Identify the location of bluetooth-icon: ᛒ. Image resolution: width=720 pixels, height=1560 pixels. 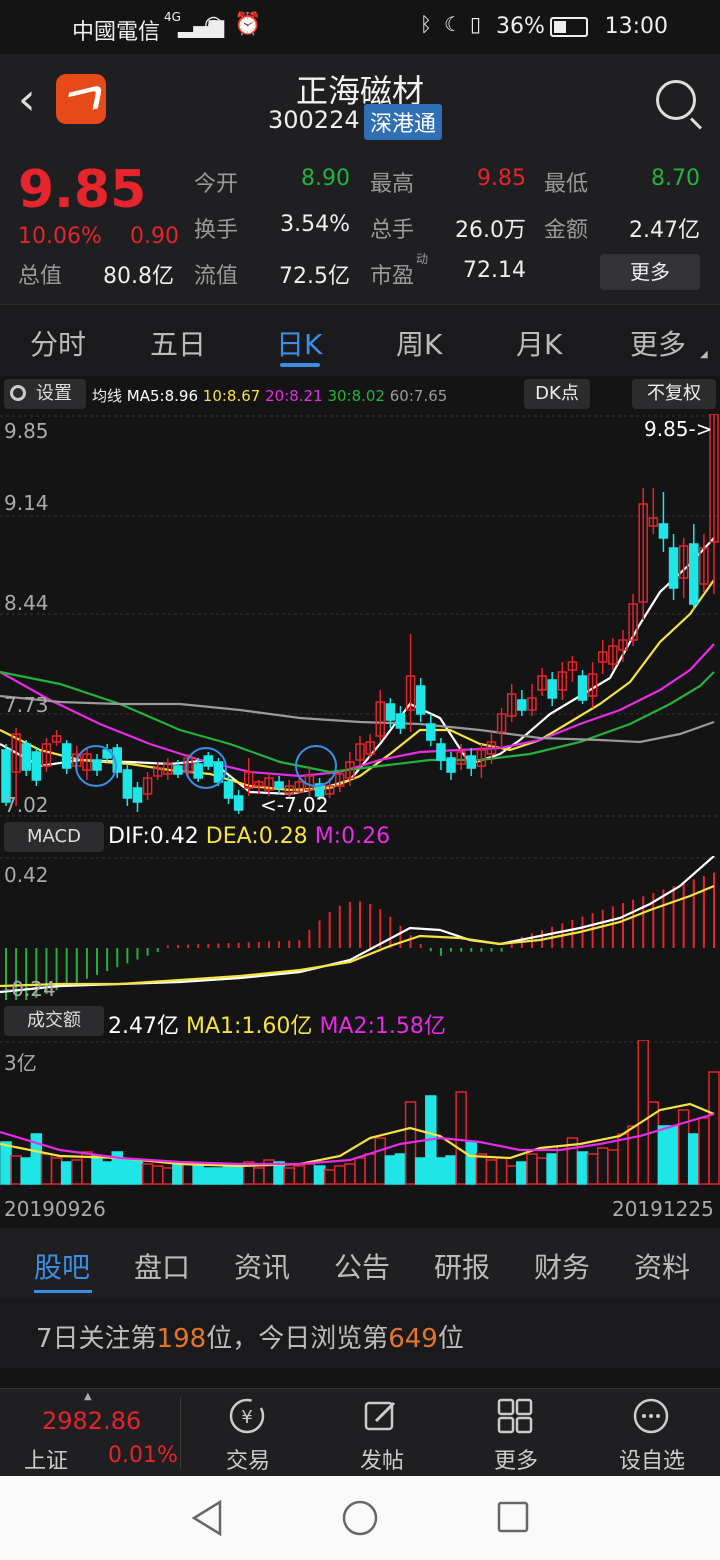
(426, 24).